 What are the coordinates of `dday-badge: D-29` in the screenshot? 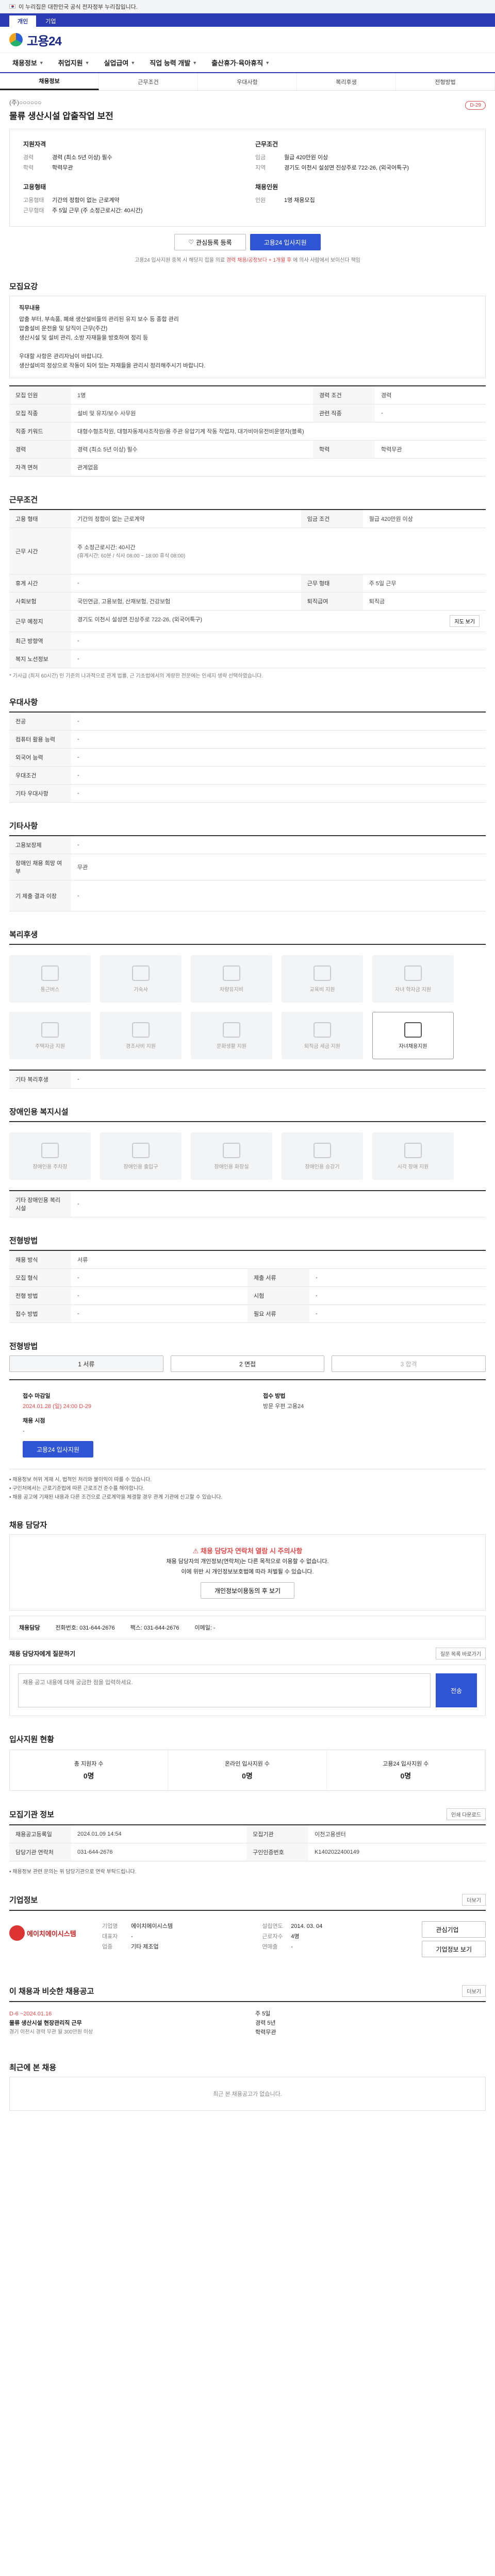 It's located at (476, 105).